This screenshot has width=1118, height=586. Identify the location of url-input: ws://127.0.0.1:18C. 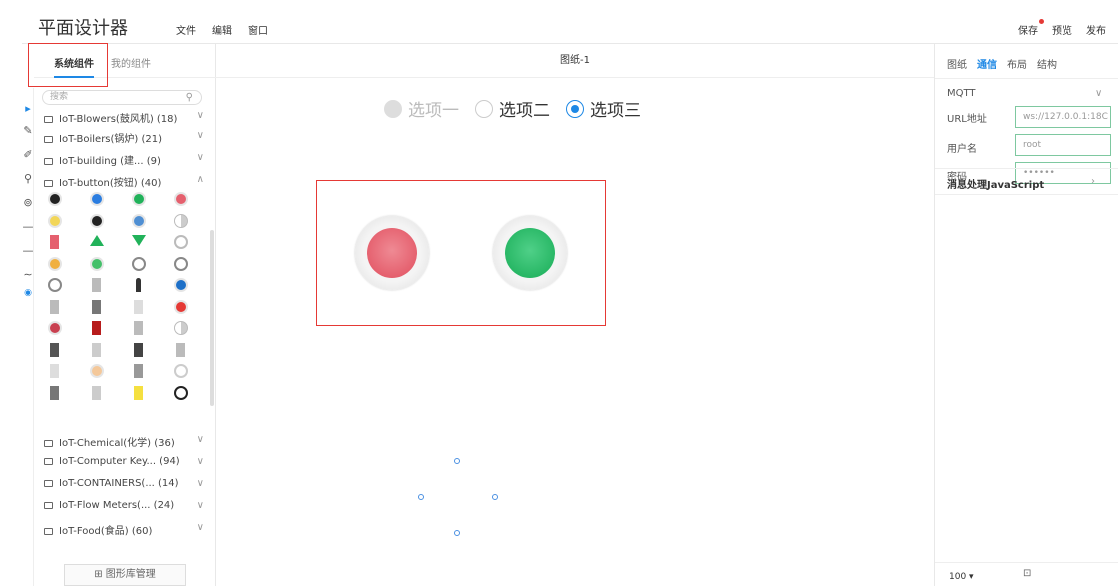
(1063, 117).